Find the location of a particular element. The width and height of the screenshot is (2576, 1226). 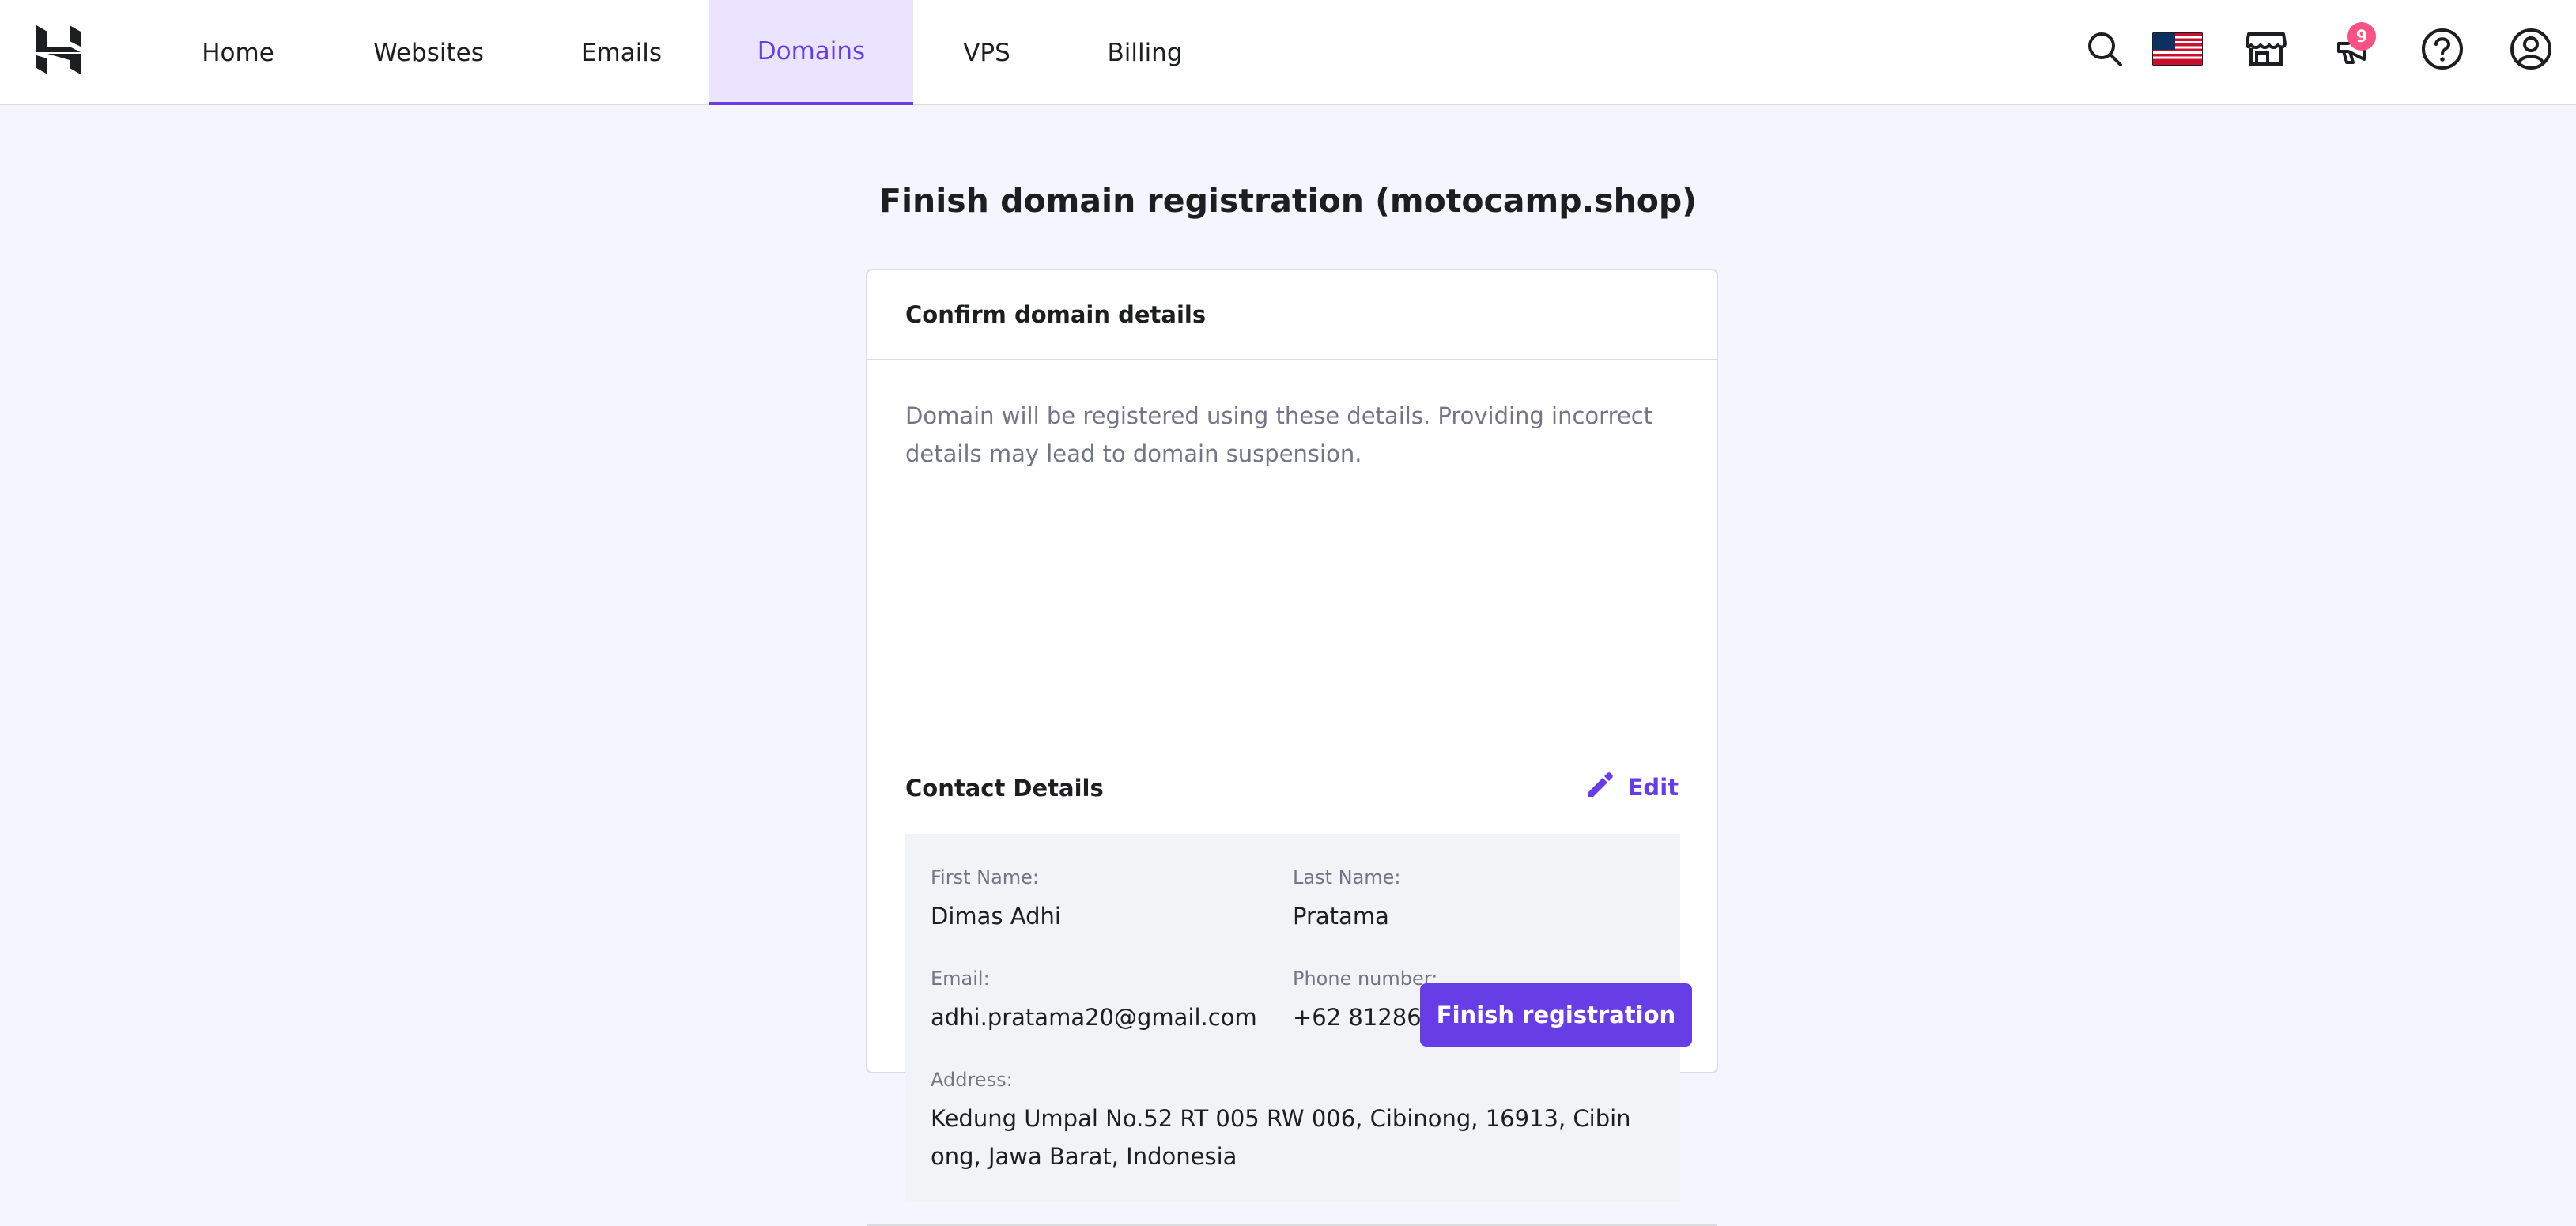

top-navigation-bar: Home Websites Emails Domains VPS Billing is located at coordinates (1288, 52).